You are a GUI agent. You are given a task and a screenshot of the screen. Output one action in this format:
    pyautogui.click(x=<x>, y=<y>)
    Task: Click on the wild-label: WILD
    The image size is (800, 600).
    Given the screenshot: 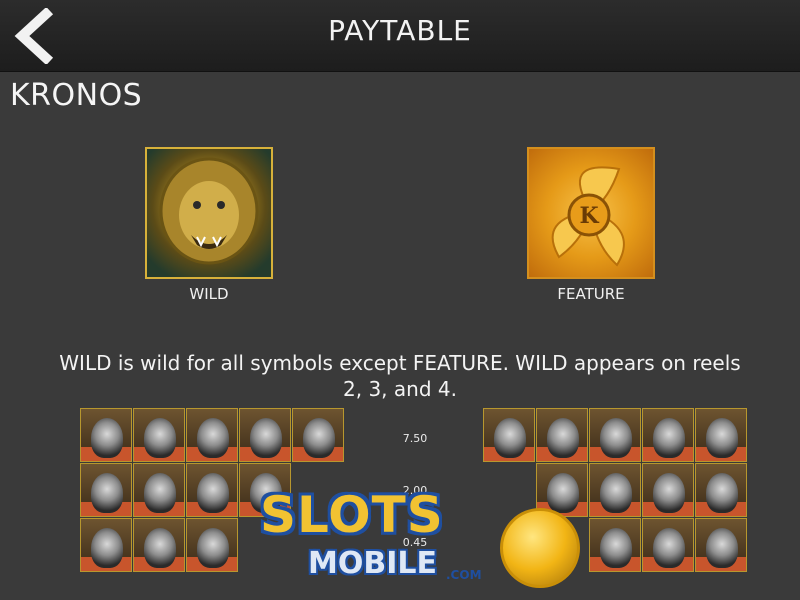 What is the action you would take?
    pyautogui.click(x=209, y=294)
    